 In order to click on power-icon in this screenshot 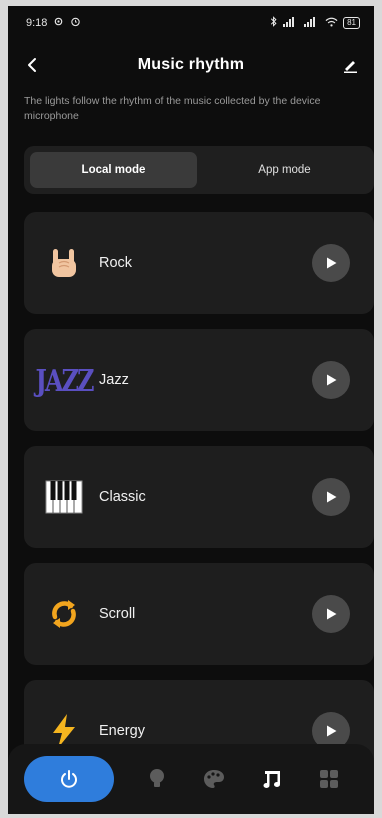, I will do `click(69, 779)`.